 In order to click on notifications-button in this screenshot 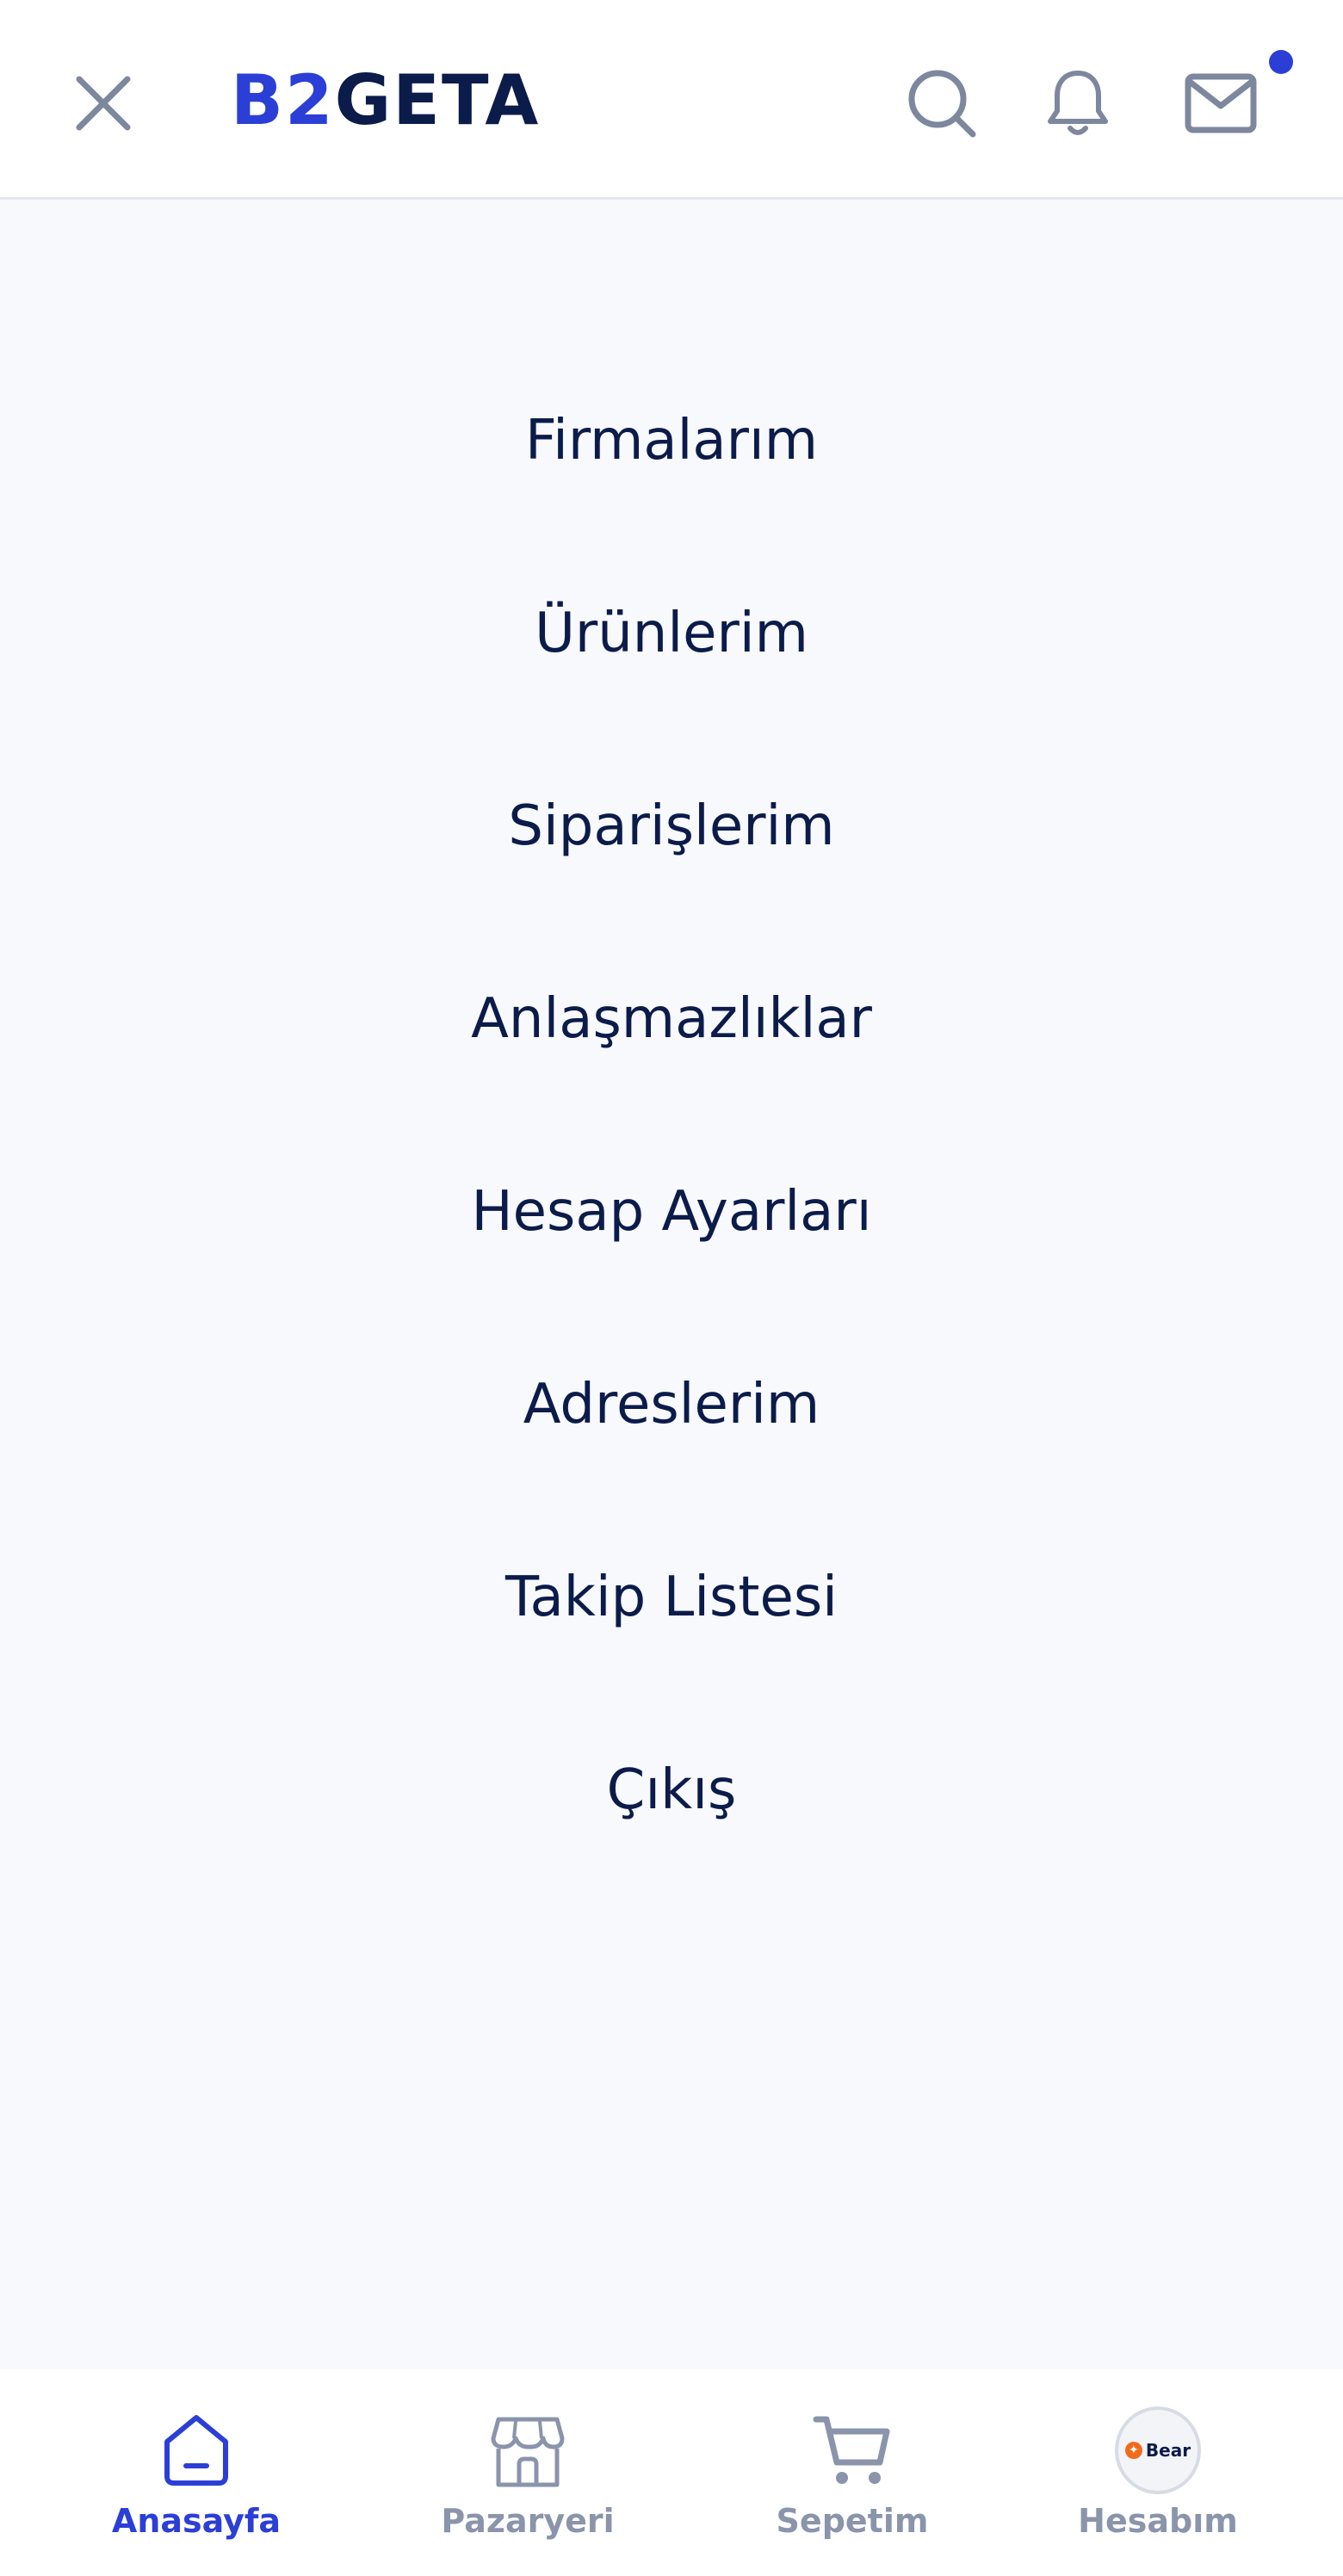, I will do `click(1078, 103)`.